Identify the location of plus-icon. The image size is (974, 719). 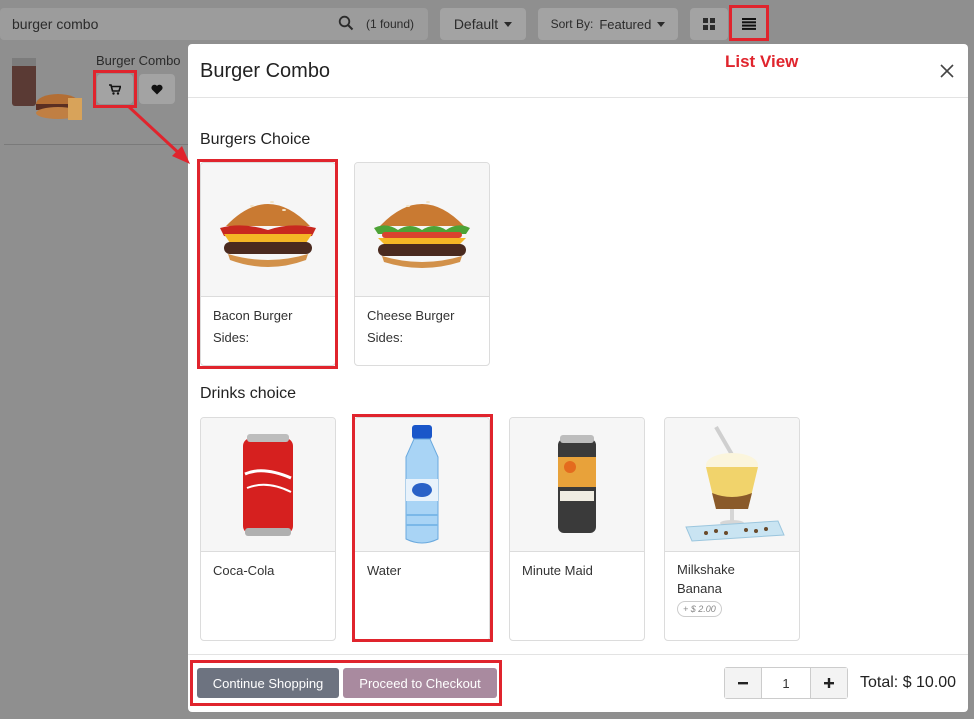
(829, 683).